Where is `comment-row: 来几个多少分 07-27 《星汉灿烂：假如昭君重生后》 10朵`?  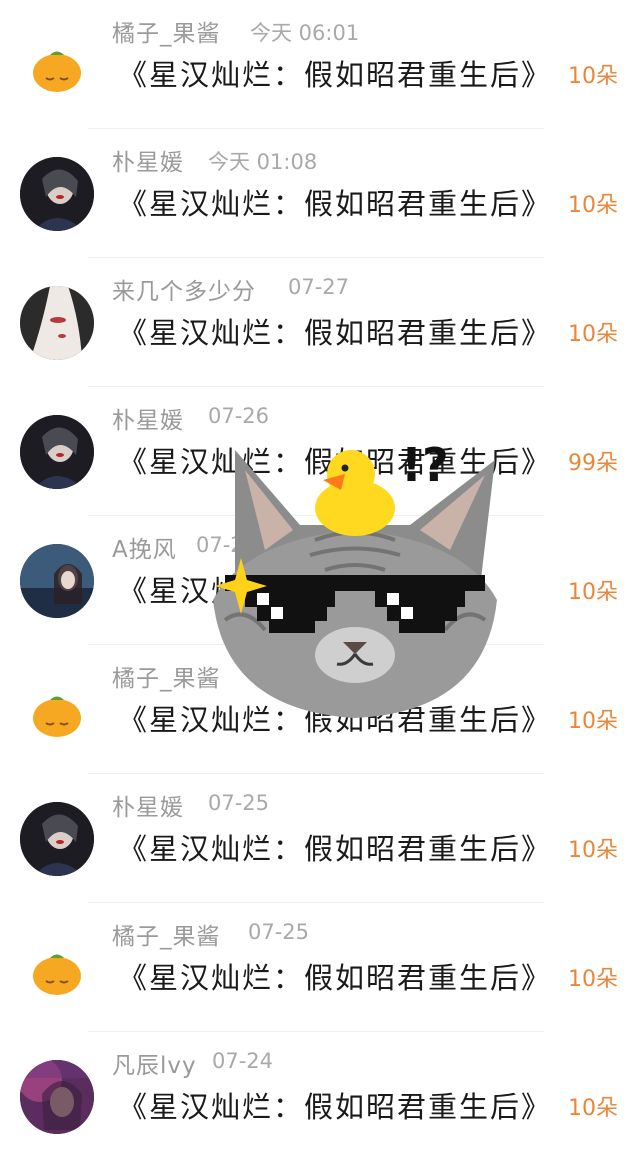 comment-row: 来几个多少分 07-27 《星汉灿烂：假如昭君重生后》 10朵 is located at coordinates (320, 322).